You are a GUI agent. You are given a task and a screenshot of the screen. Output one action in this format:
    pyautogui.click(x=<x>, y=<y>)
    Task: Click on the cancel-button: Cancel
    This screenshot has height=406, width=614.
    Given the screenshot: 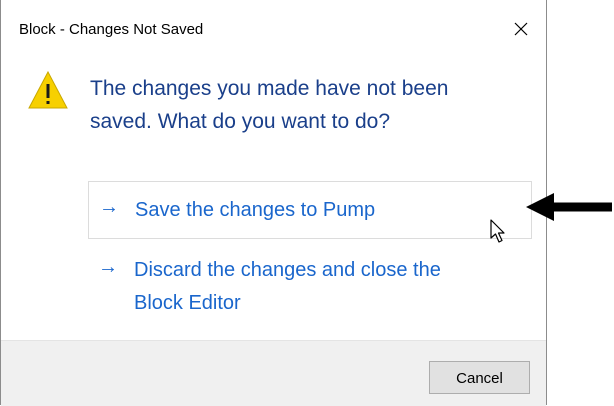 What is the action you would take?
    pyautogui.click(x=479, y=377)
    